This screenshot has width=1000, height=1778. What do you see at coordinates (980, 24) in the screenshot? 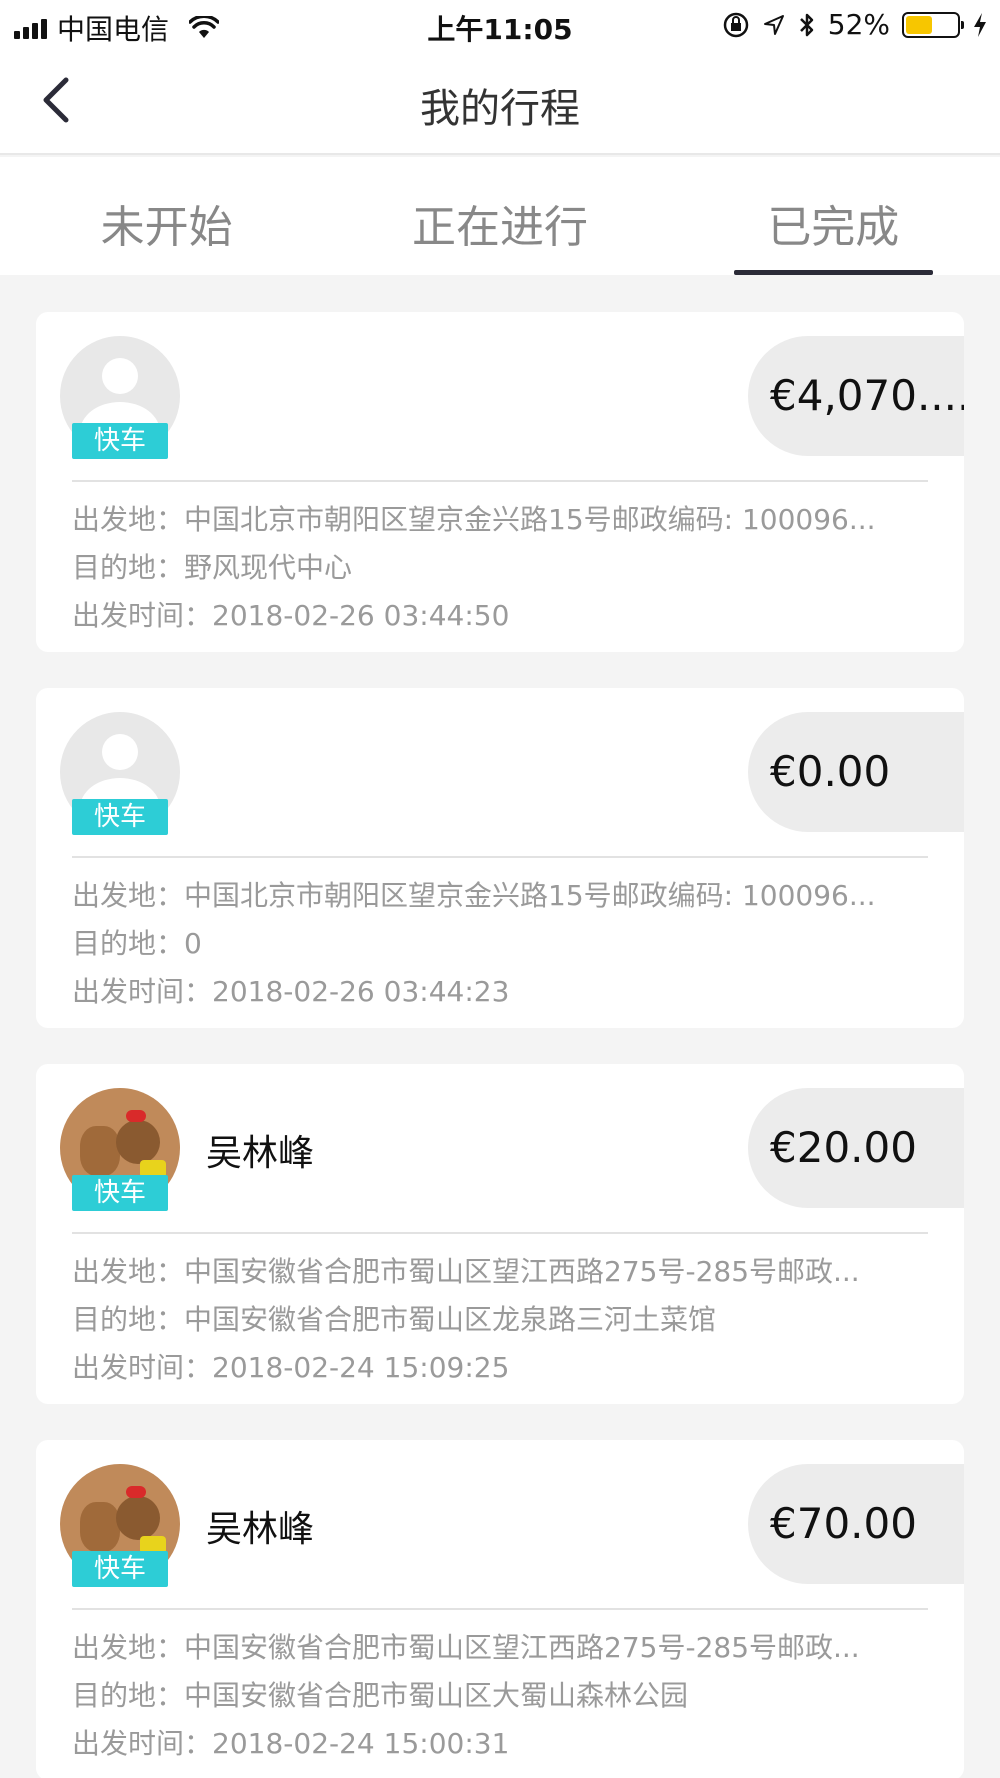
I see `charging-bolt-icon` at bounding box center [980, 24].